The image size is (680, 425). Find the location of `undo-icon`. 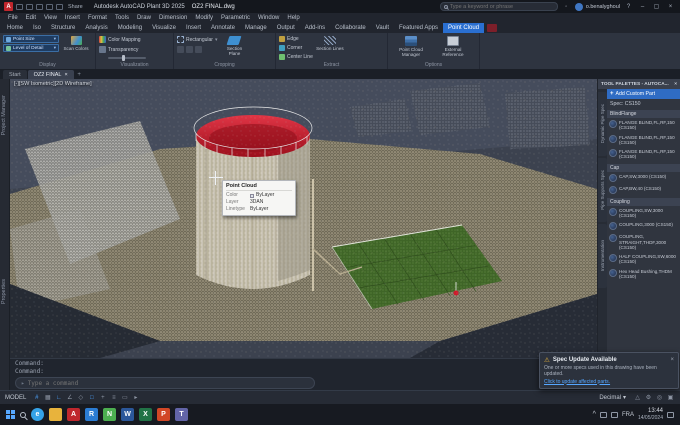

undo-icon is located at coordinates (49, 6).